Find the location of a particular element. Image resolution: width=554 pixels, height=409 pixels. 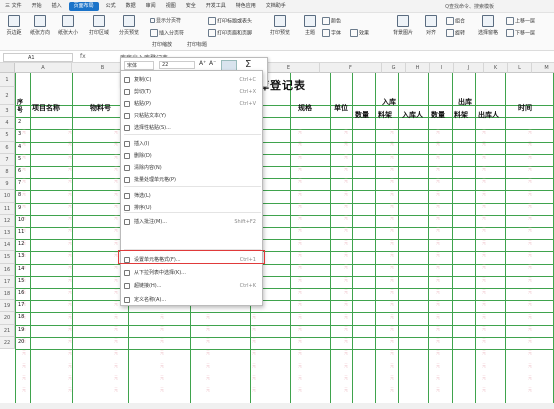

column-header: I is located at coordinates (442, 68).